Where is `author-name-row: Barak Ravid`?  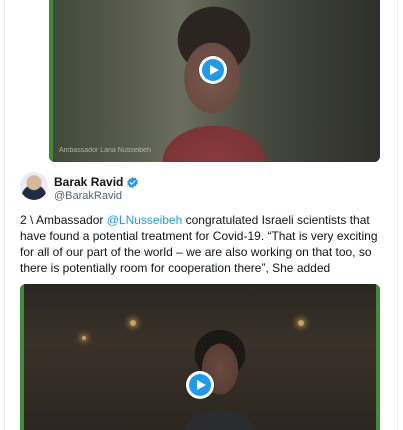
author-name-row: Barak Ravid is located at coordinates (96, 182).